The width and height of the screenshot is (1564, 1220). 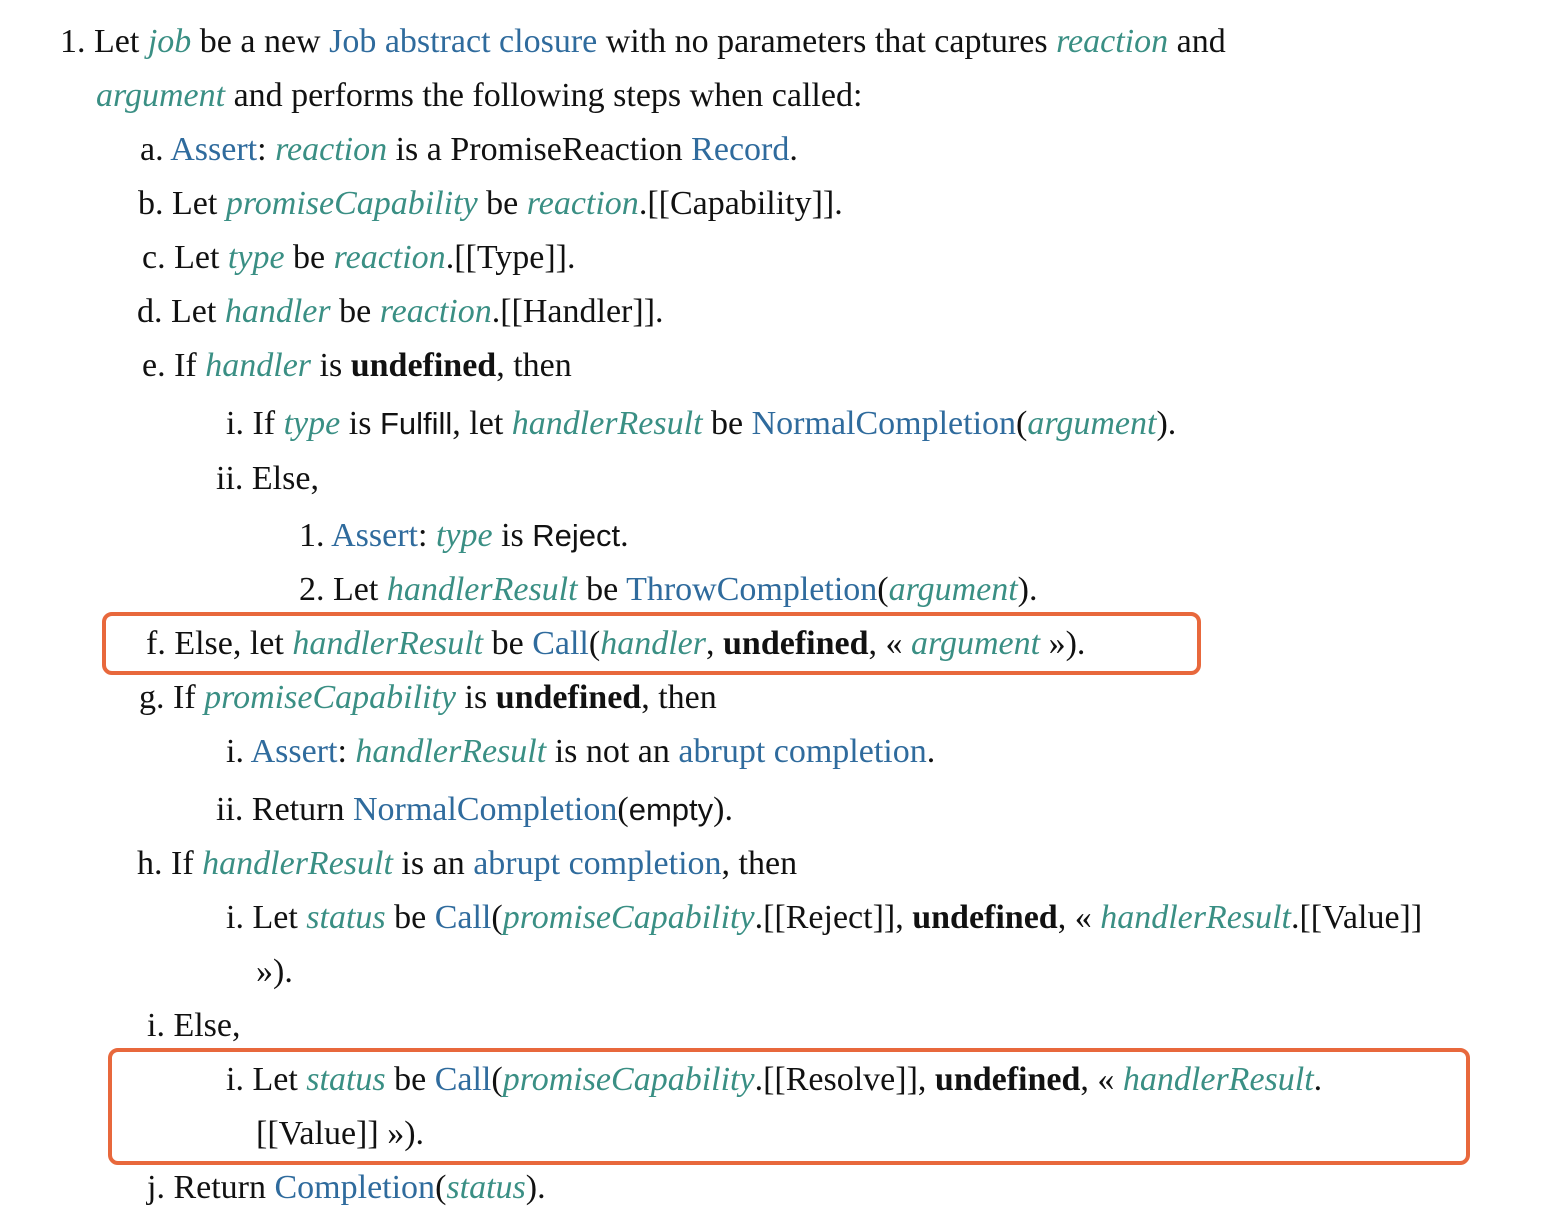 What do you see at coordinates (486, 1187) in the screenshot?
I see `variable: status` at bounding box center [486, 1187].